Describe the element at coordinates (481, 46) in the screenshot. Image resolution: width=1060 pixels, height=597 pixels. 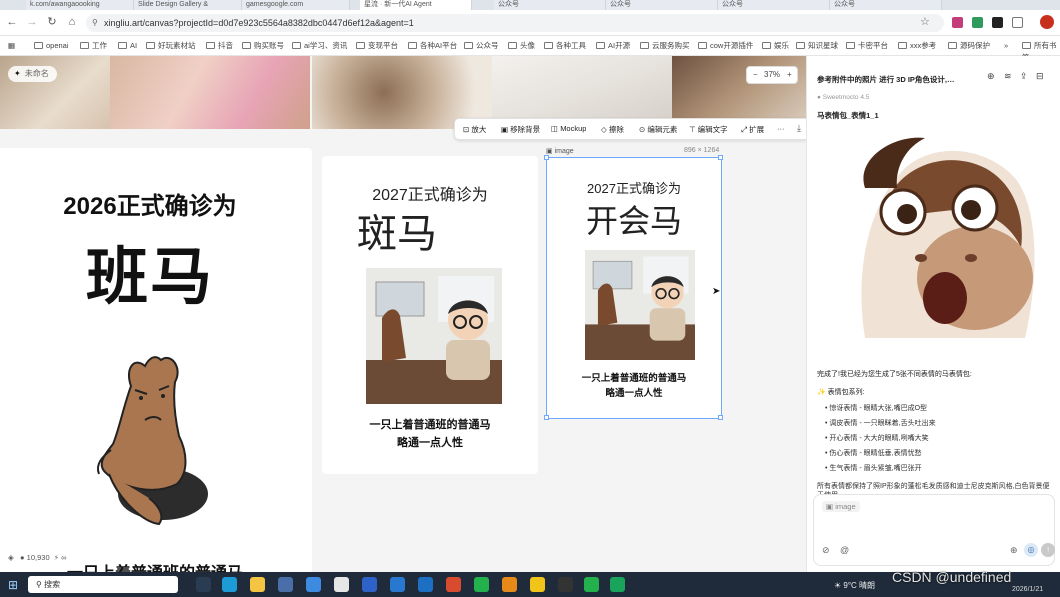
I see `bookmark-folder: 公众号` at that location.